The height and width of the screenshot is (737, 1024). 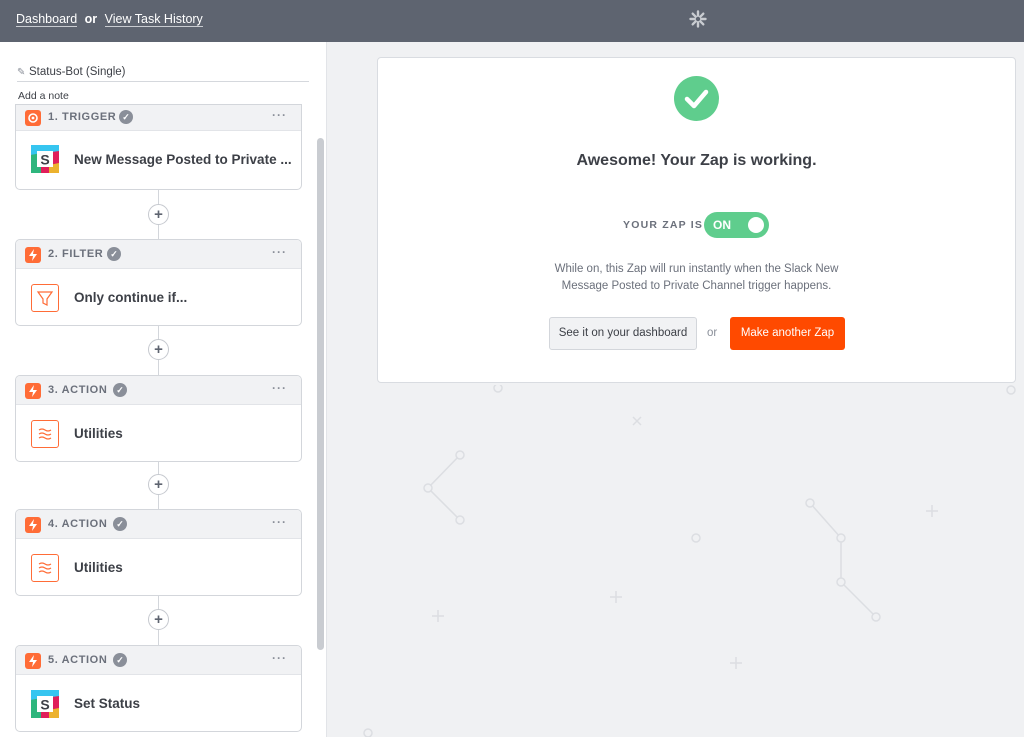 What do you see at coordinates (158, 390) in the screenshot?
I see `step-header: 3. ACTION ✓ ···` at bounding box center [158, 390].